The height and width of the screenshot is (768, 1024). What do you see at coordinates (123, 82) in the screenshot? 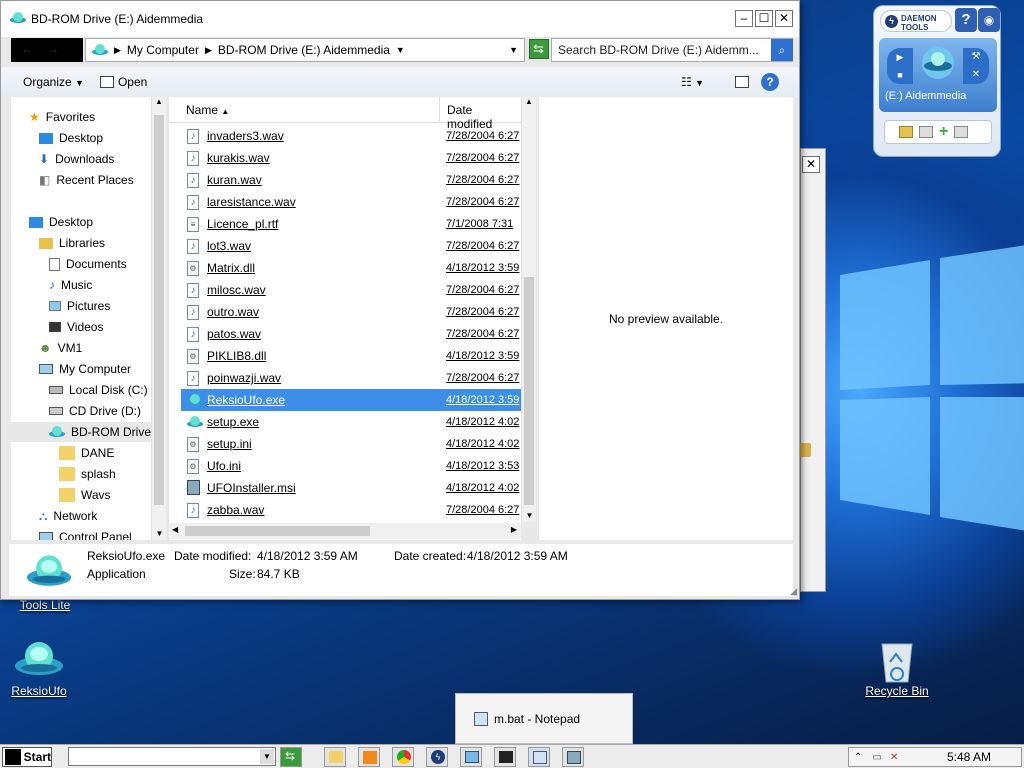
I see `open-button: Open` at bounding box center [123, 82].